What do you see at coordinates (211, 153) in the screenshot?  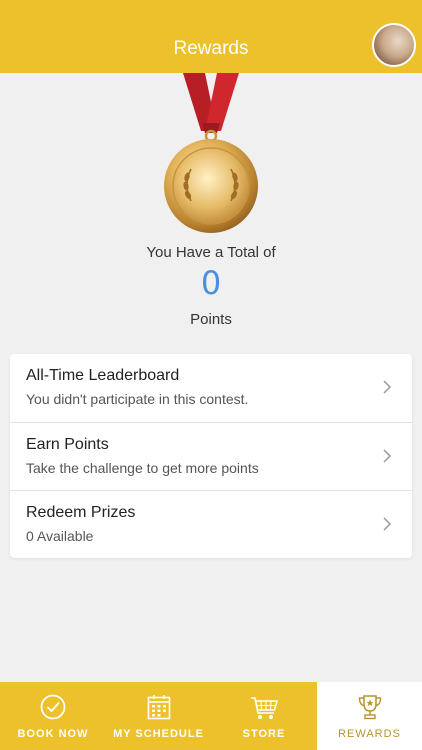 I see `medal-icon` at bounding box center [211, 153].